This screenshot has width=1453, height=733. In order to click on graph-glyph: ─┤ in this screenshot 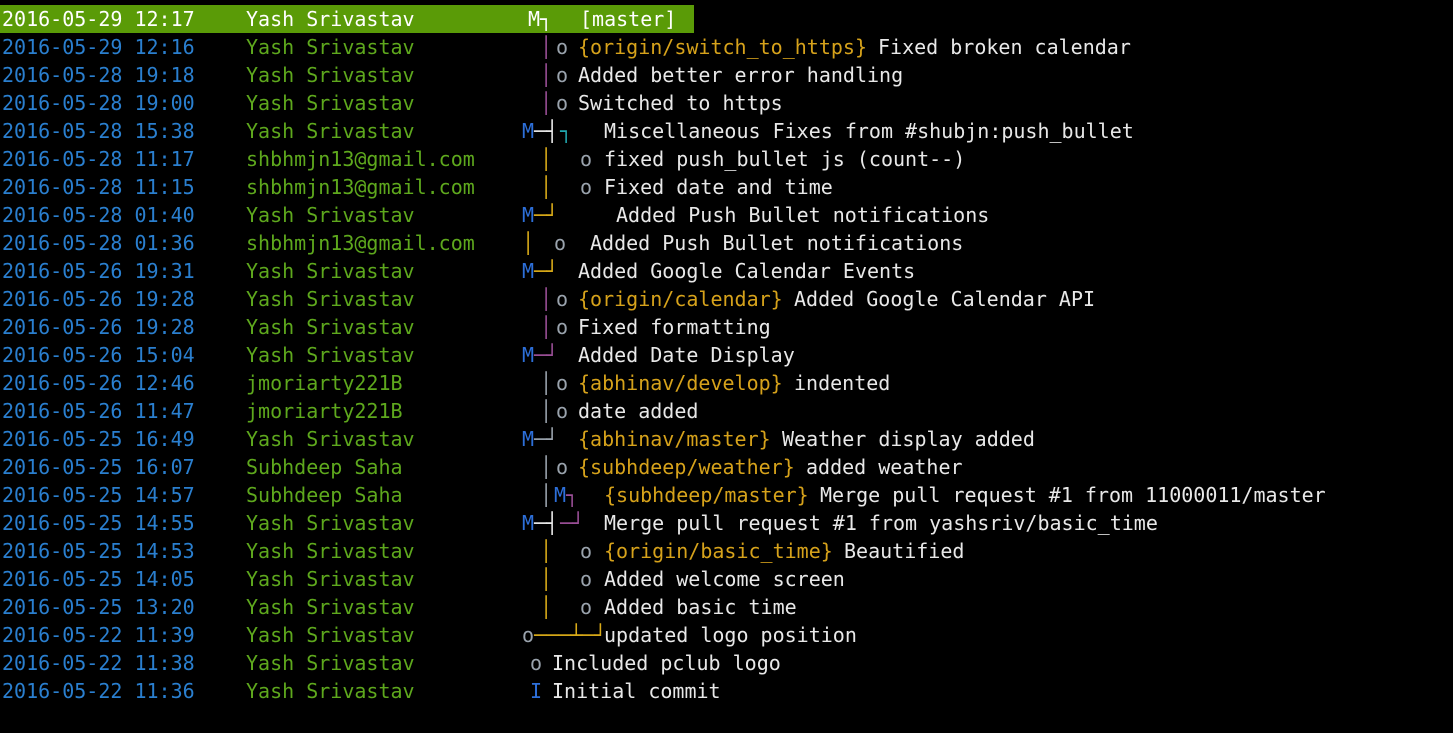, I will do `click(546, 131)`.